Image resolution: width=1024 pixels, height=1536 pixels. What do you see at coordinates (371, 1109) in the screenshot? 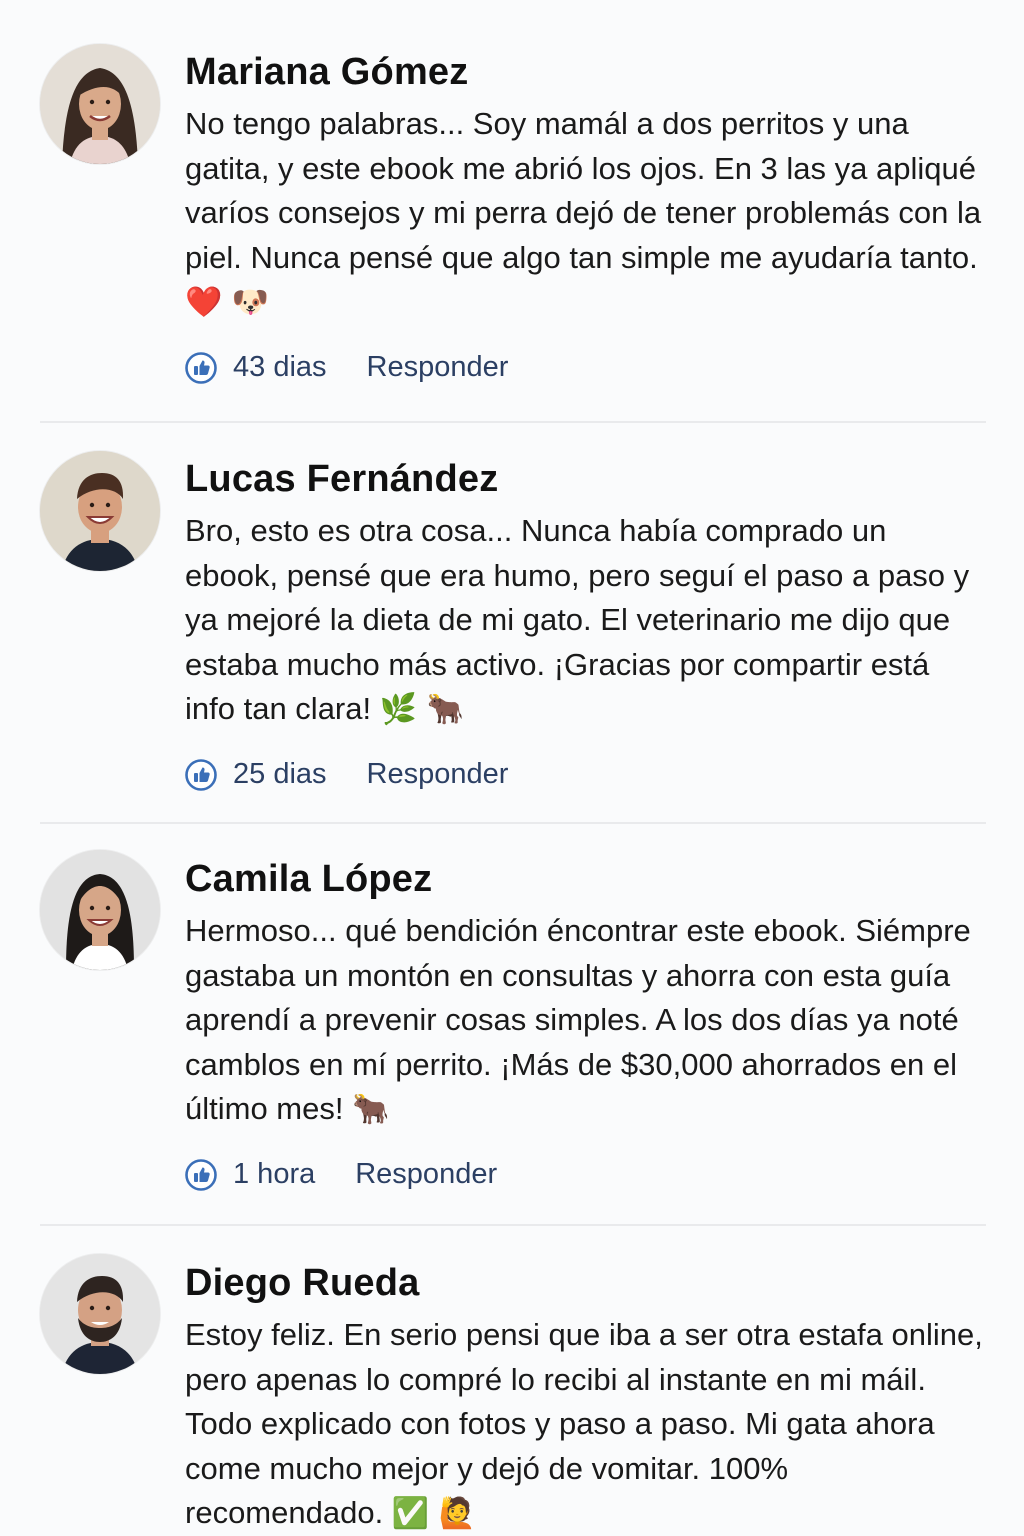
I see `emoji: 🐂` at bounding box center [371, 1109].